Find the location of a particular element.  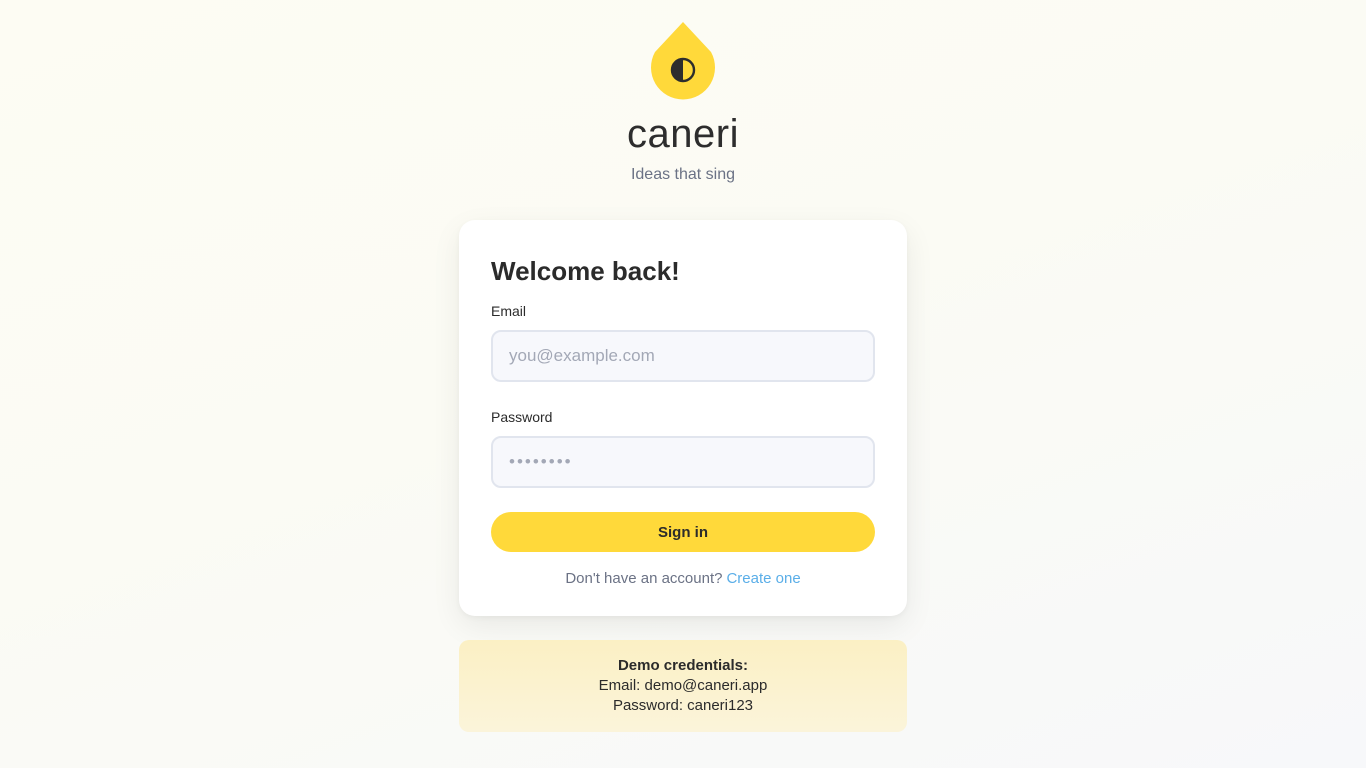

card-title: Welcome back! is located at coordinates (585, 271).